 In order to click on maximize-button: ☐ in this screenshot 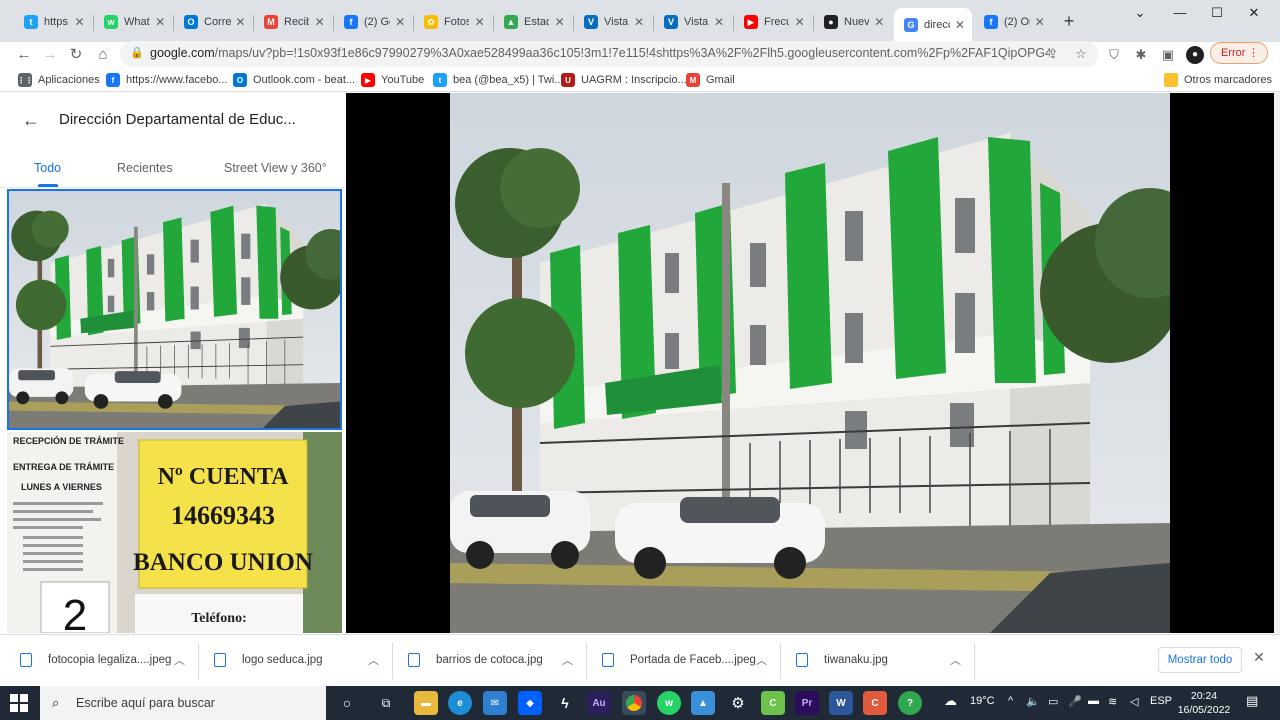, I will do `click(1217, 14)`.